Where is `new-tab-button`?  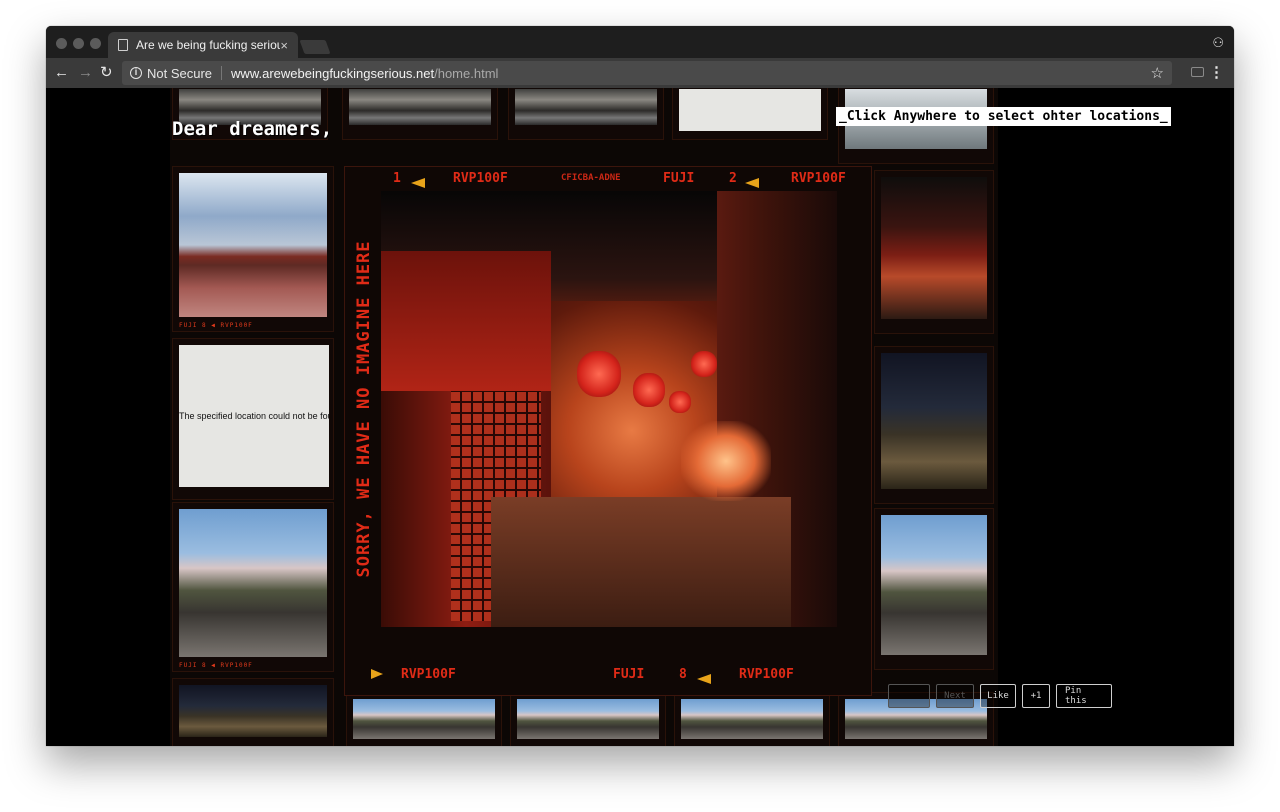
new-tab-button is located at coordinates (315, 47).